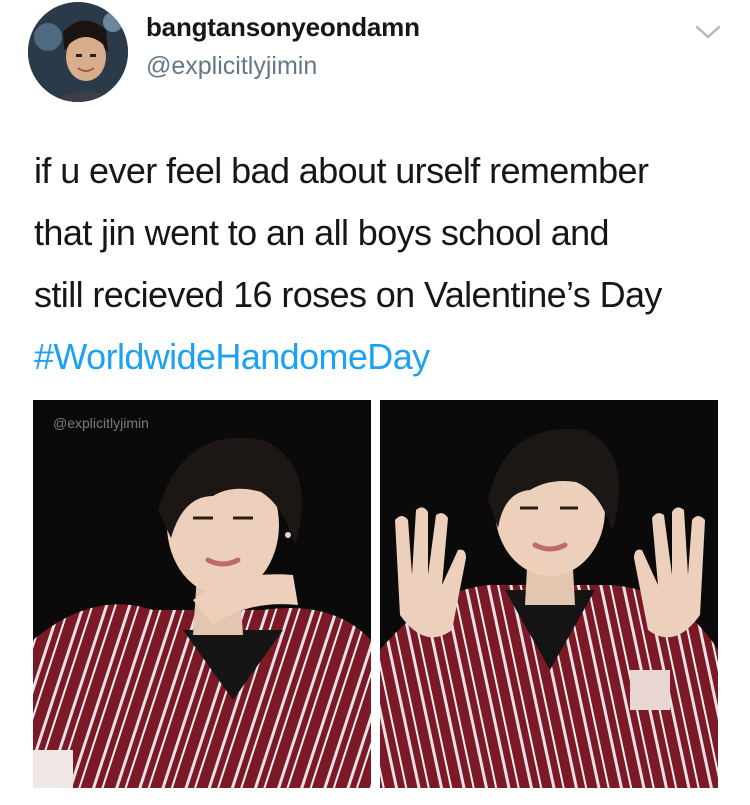 The image size is (750, 805). Describe the element at coordinates (708, 32) in the screenshot. I see `chevron-down-icon` at that location.